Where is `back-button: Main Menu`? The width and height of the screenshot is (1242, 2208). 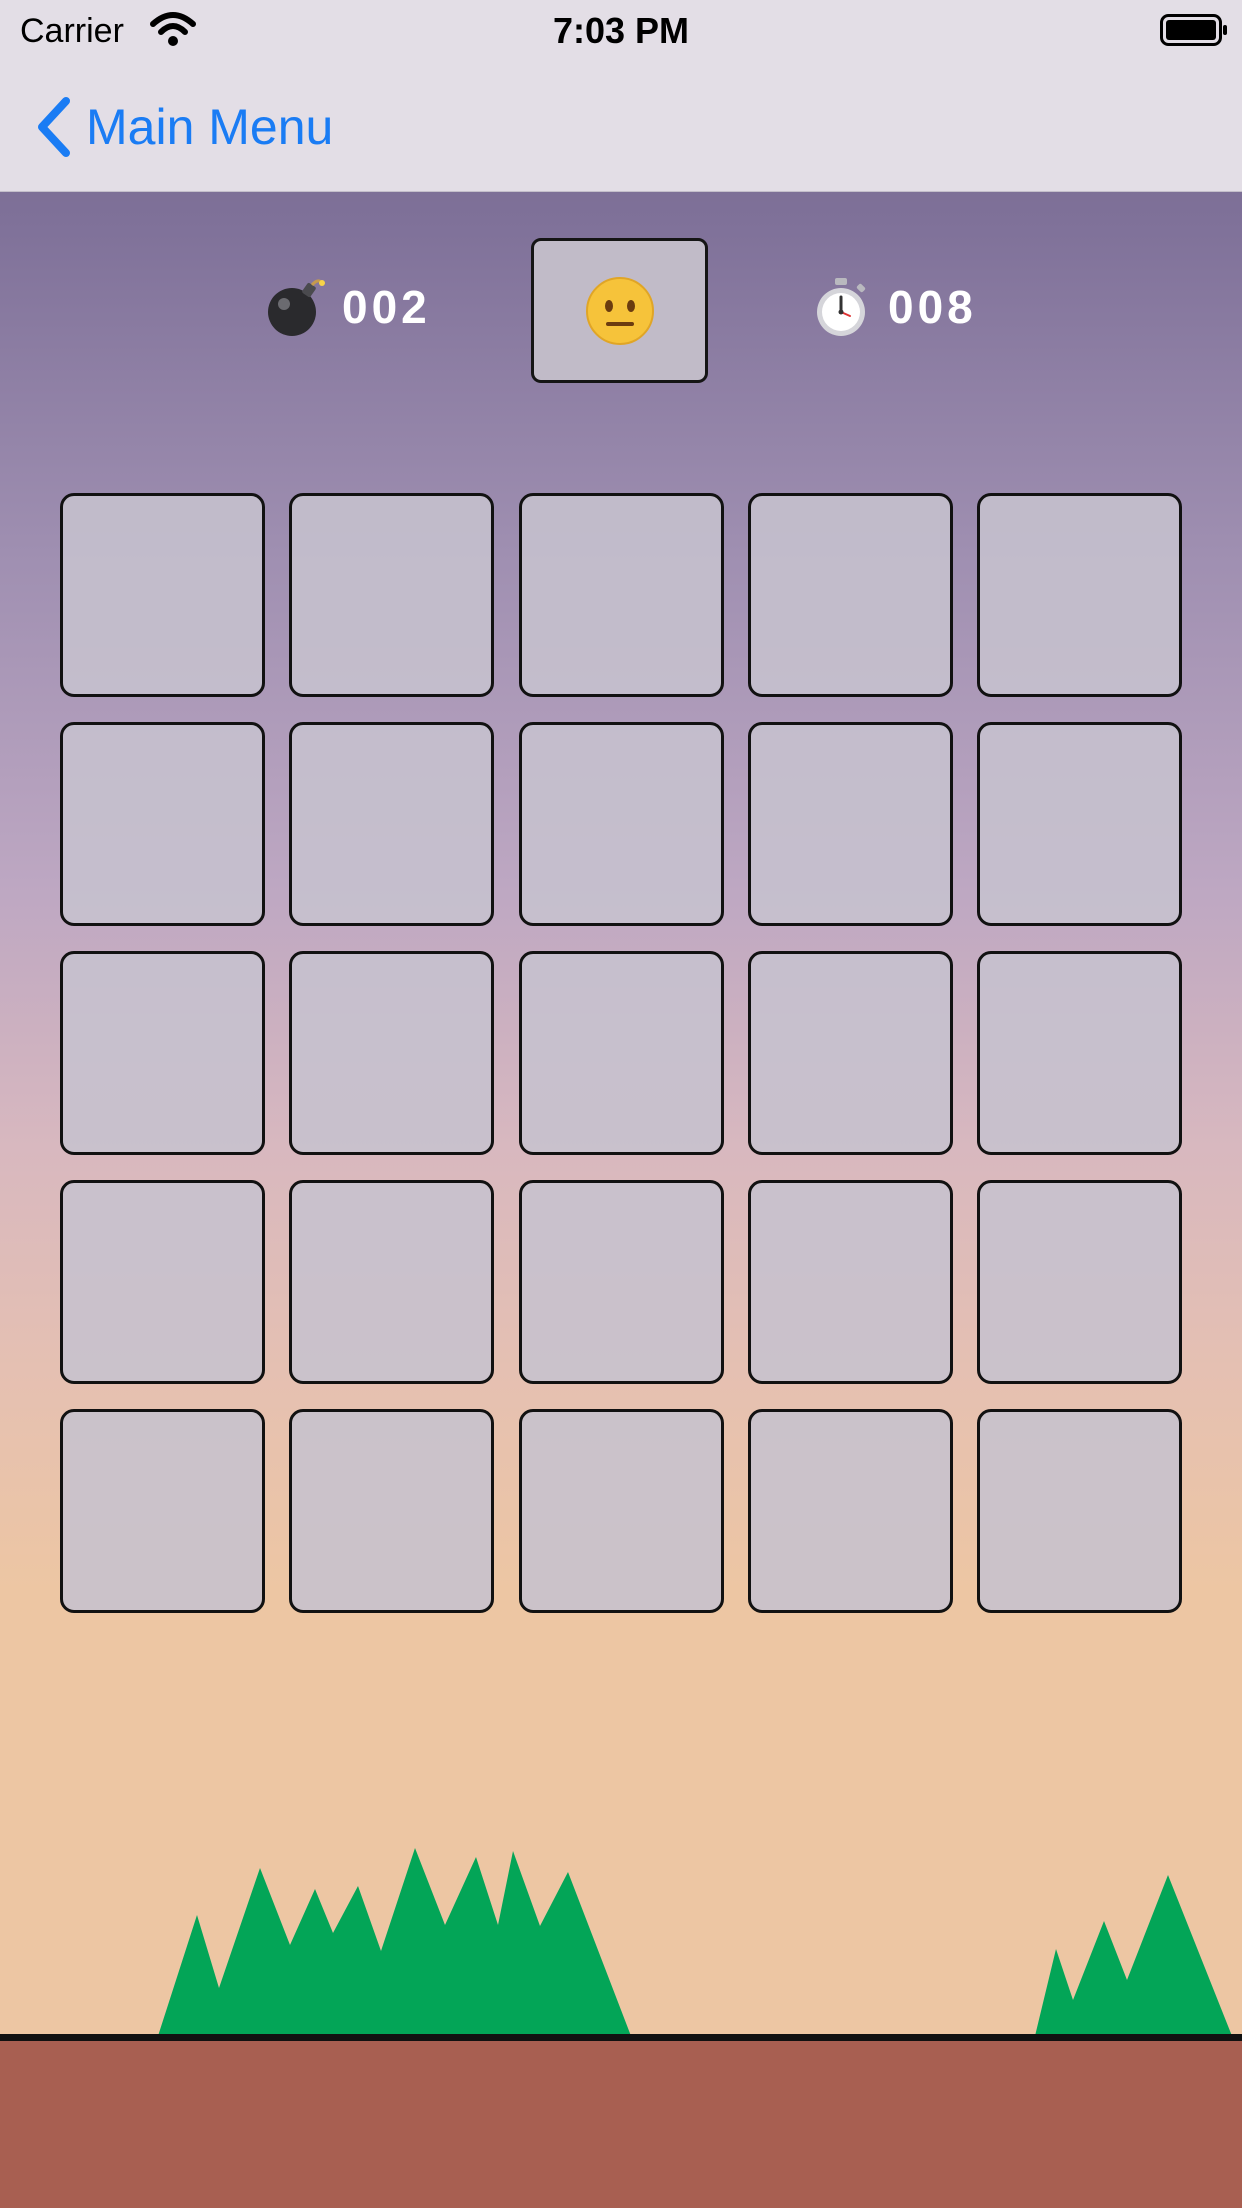 back-button: Main Menu is located at coordinates (183, 127).